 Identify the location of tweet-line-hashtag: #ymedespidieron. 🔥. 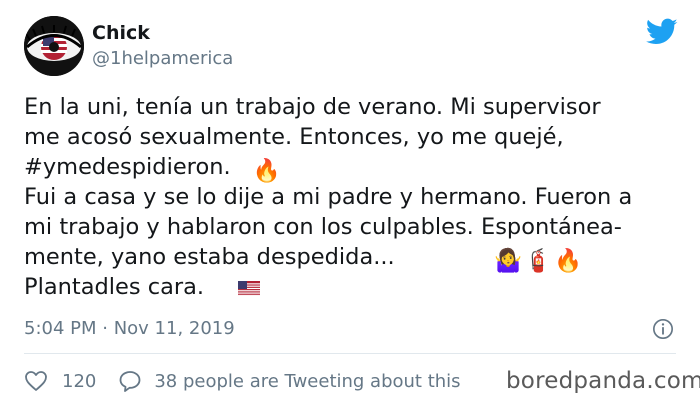
(354, 168).